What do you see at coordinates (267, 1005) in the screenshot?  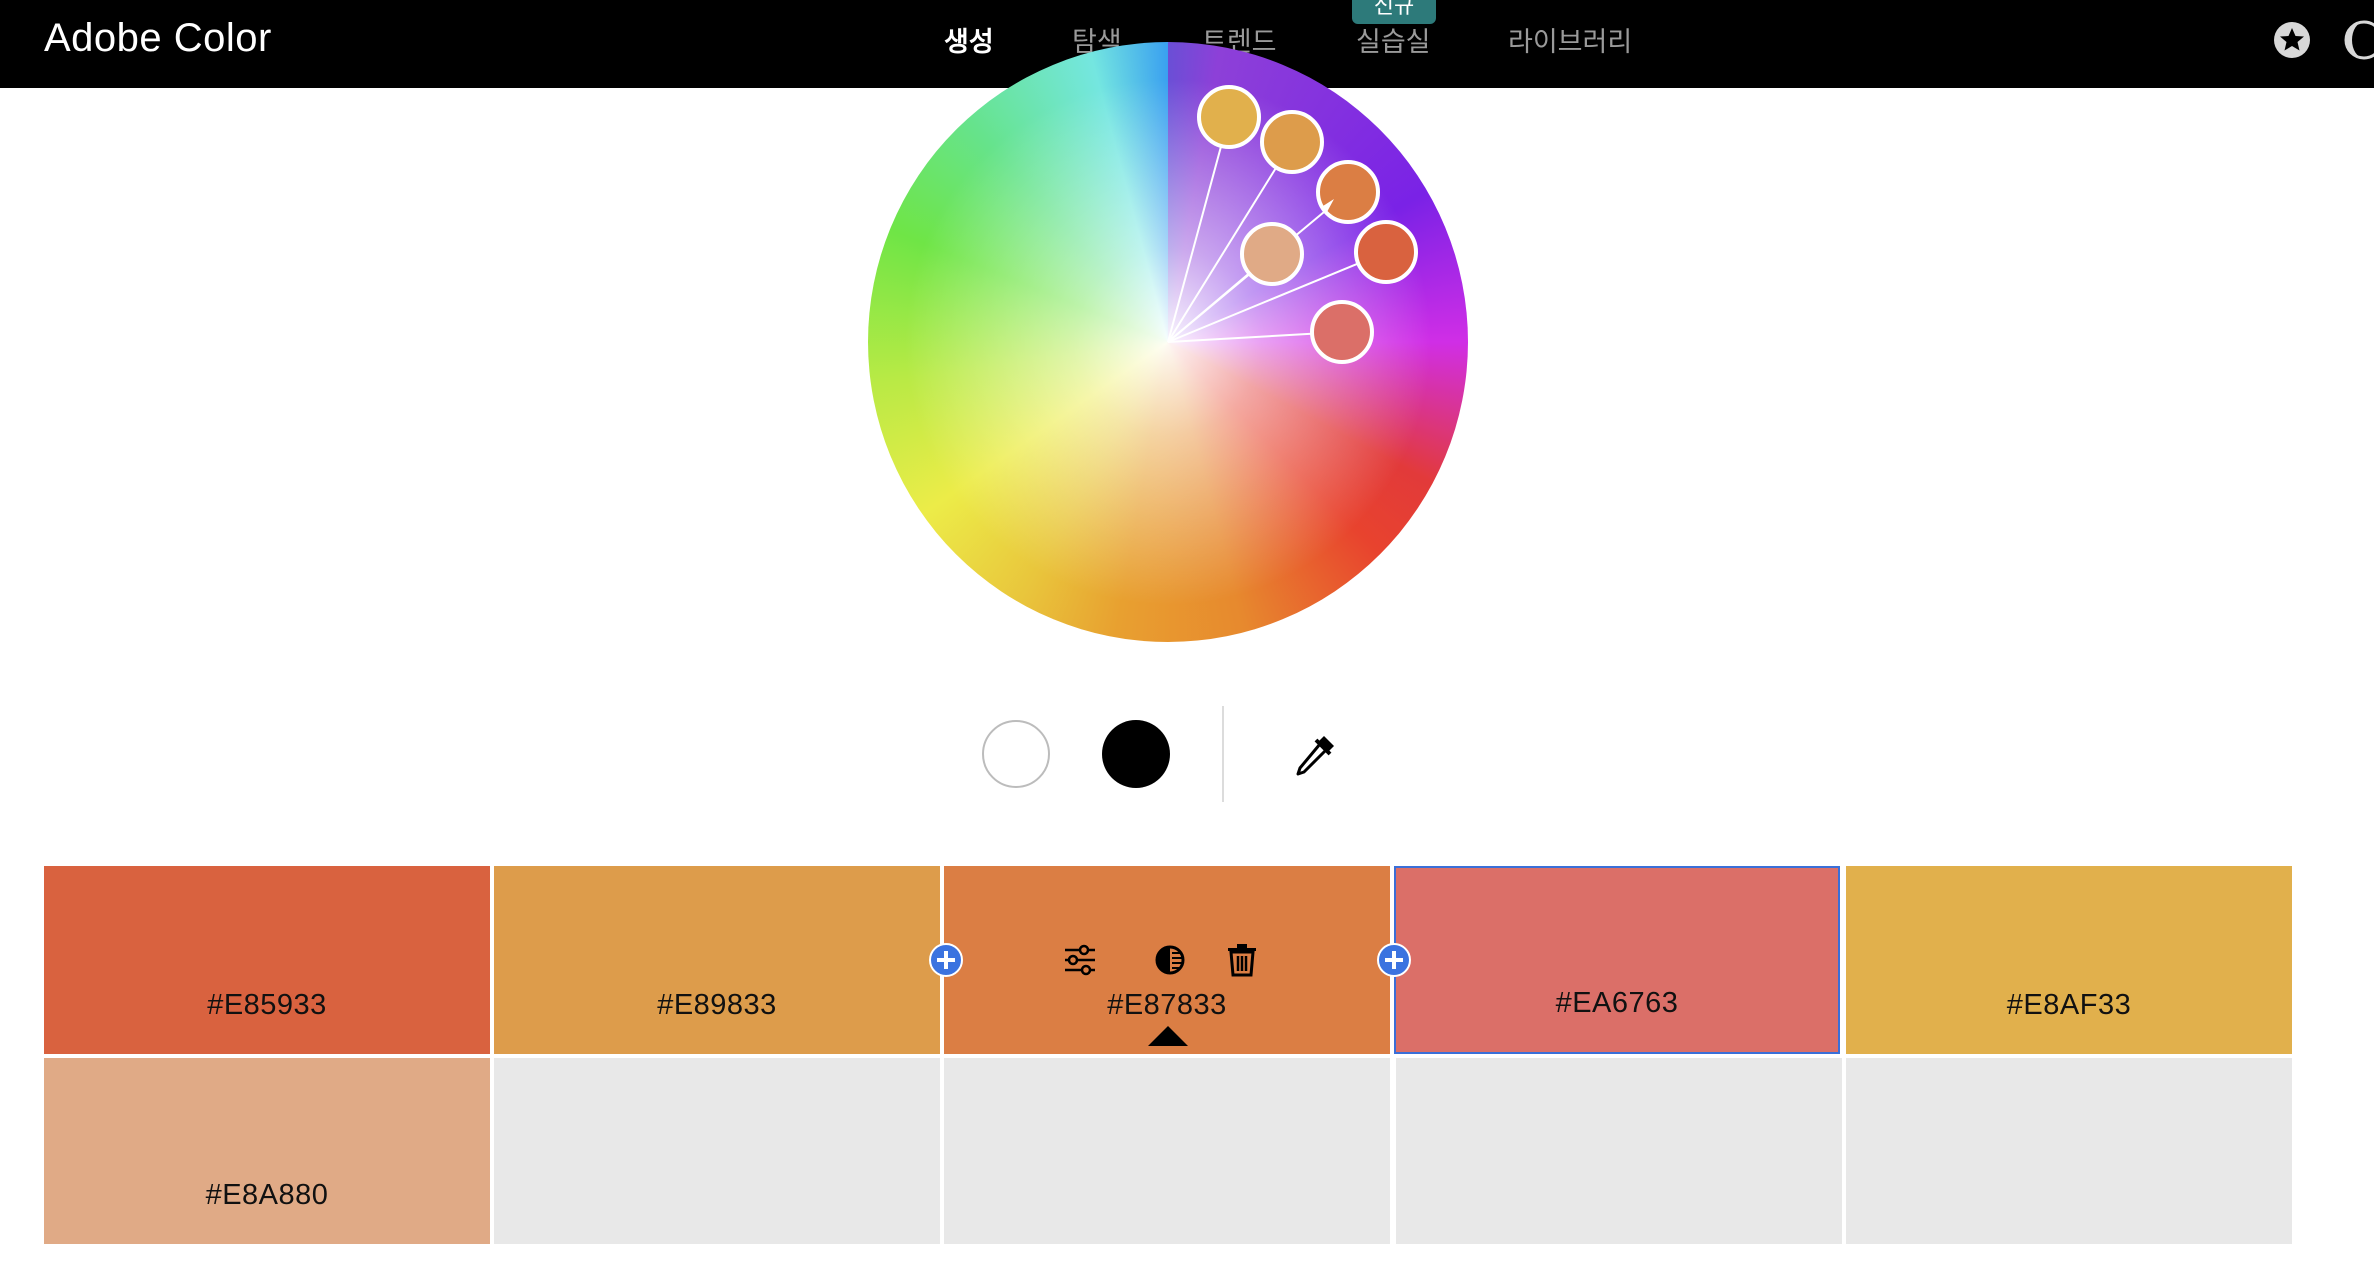 I see `swatch-hex: #E85933` at bounding box center [267, 1005].